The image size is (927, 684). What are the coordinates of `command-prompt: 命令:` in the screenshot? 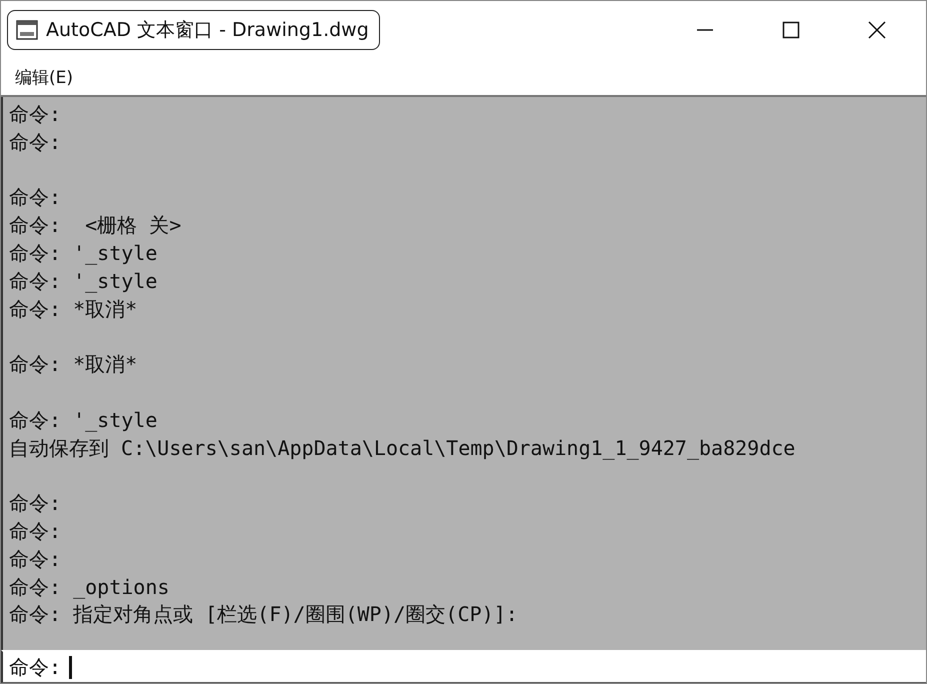 It's located at (35, 667).